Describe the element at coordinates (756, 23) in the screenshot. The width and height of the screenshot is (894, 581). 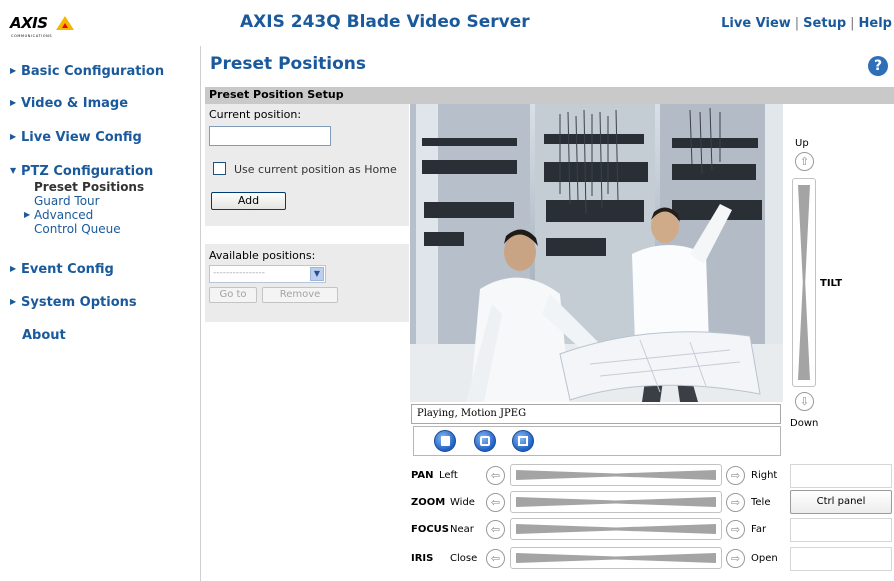
I see `live-view-link: Live View` at that location.